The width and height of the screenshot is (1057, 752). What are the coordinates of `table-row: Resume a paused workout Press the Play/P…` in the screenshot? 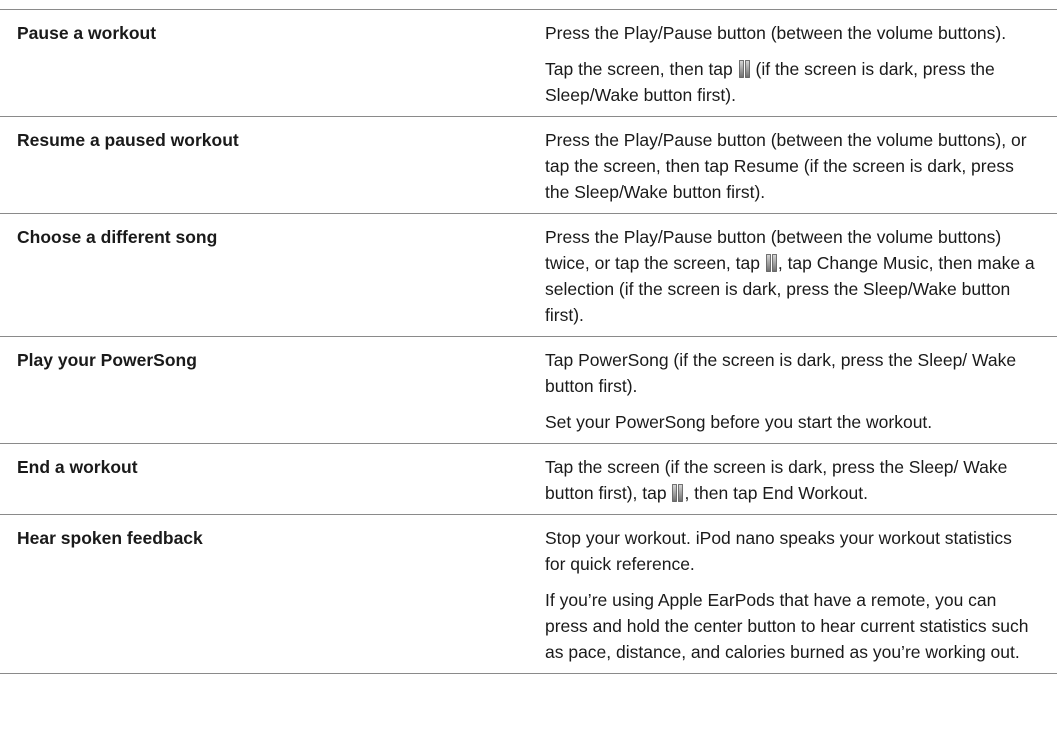 It's located at (528, 164).